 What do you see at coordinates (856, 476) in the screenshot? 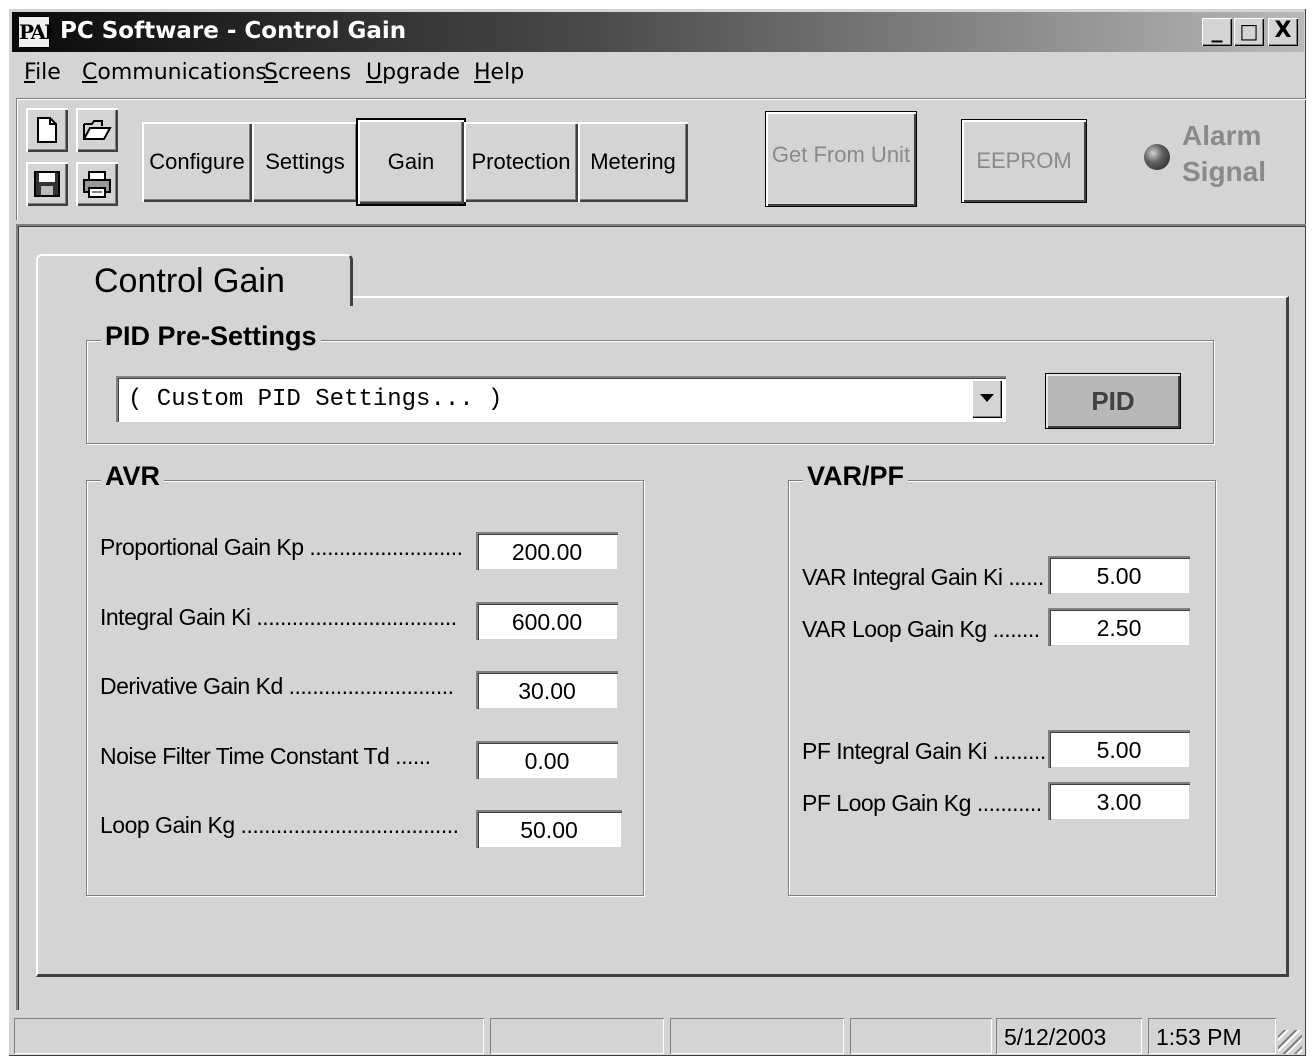
I see `varpf-label: VAR/PF` at bounding box center [856, 476].